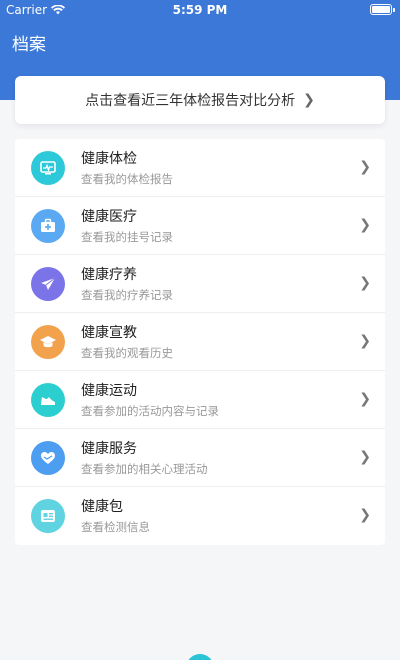  I want to click on menu-item-title: 健康医疗, so click(109, 216).